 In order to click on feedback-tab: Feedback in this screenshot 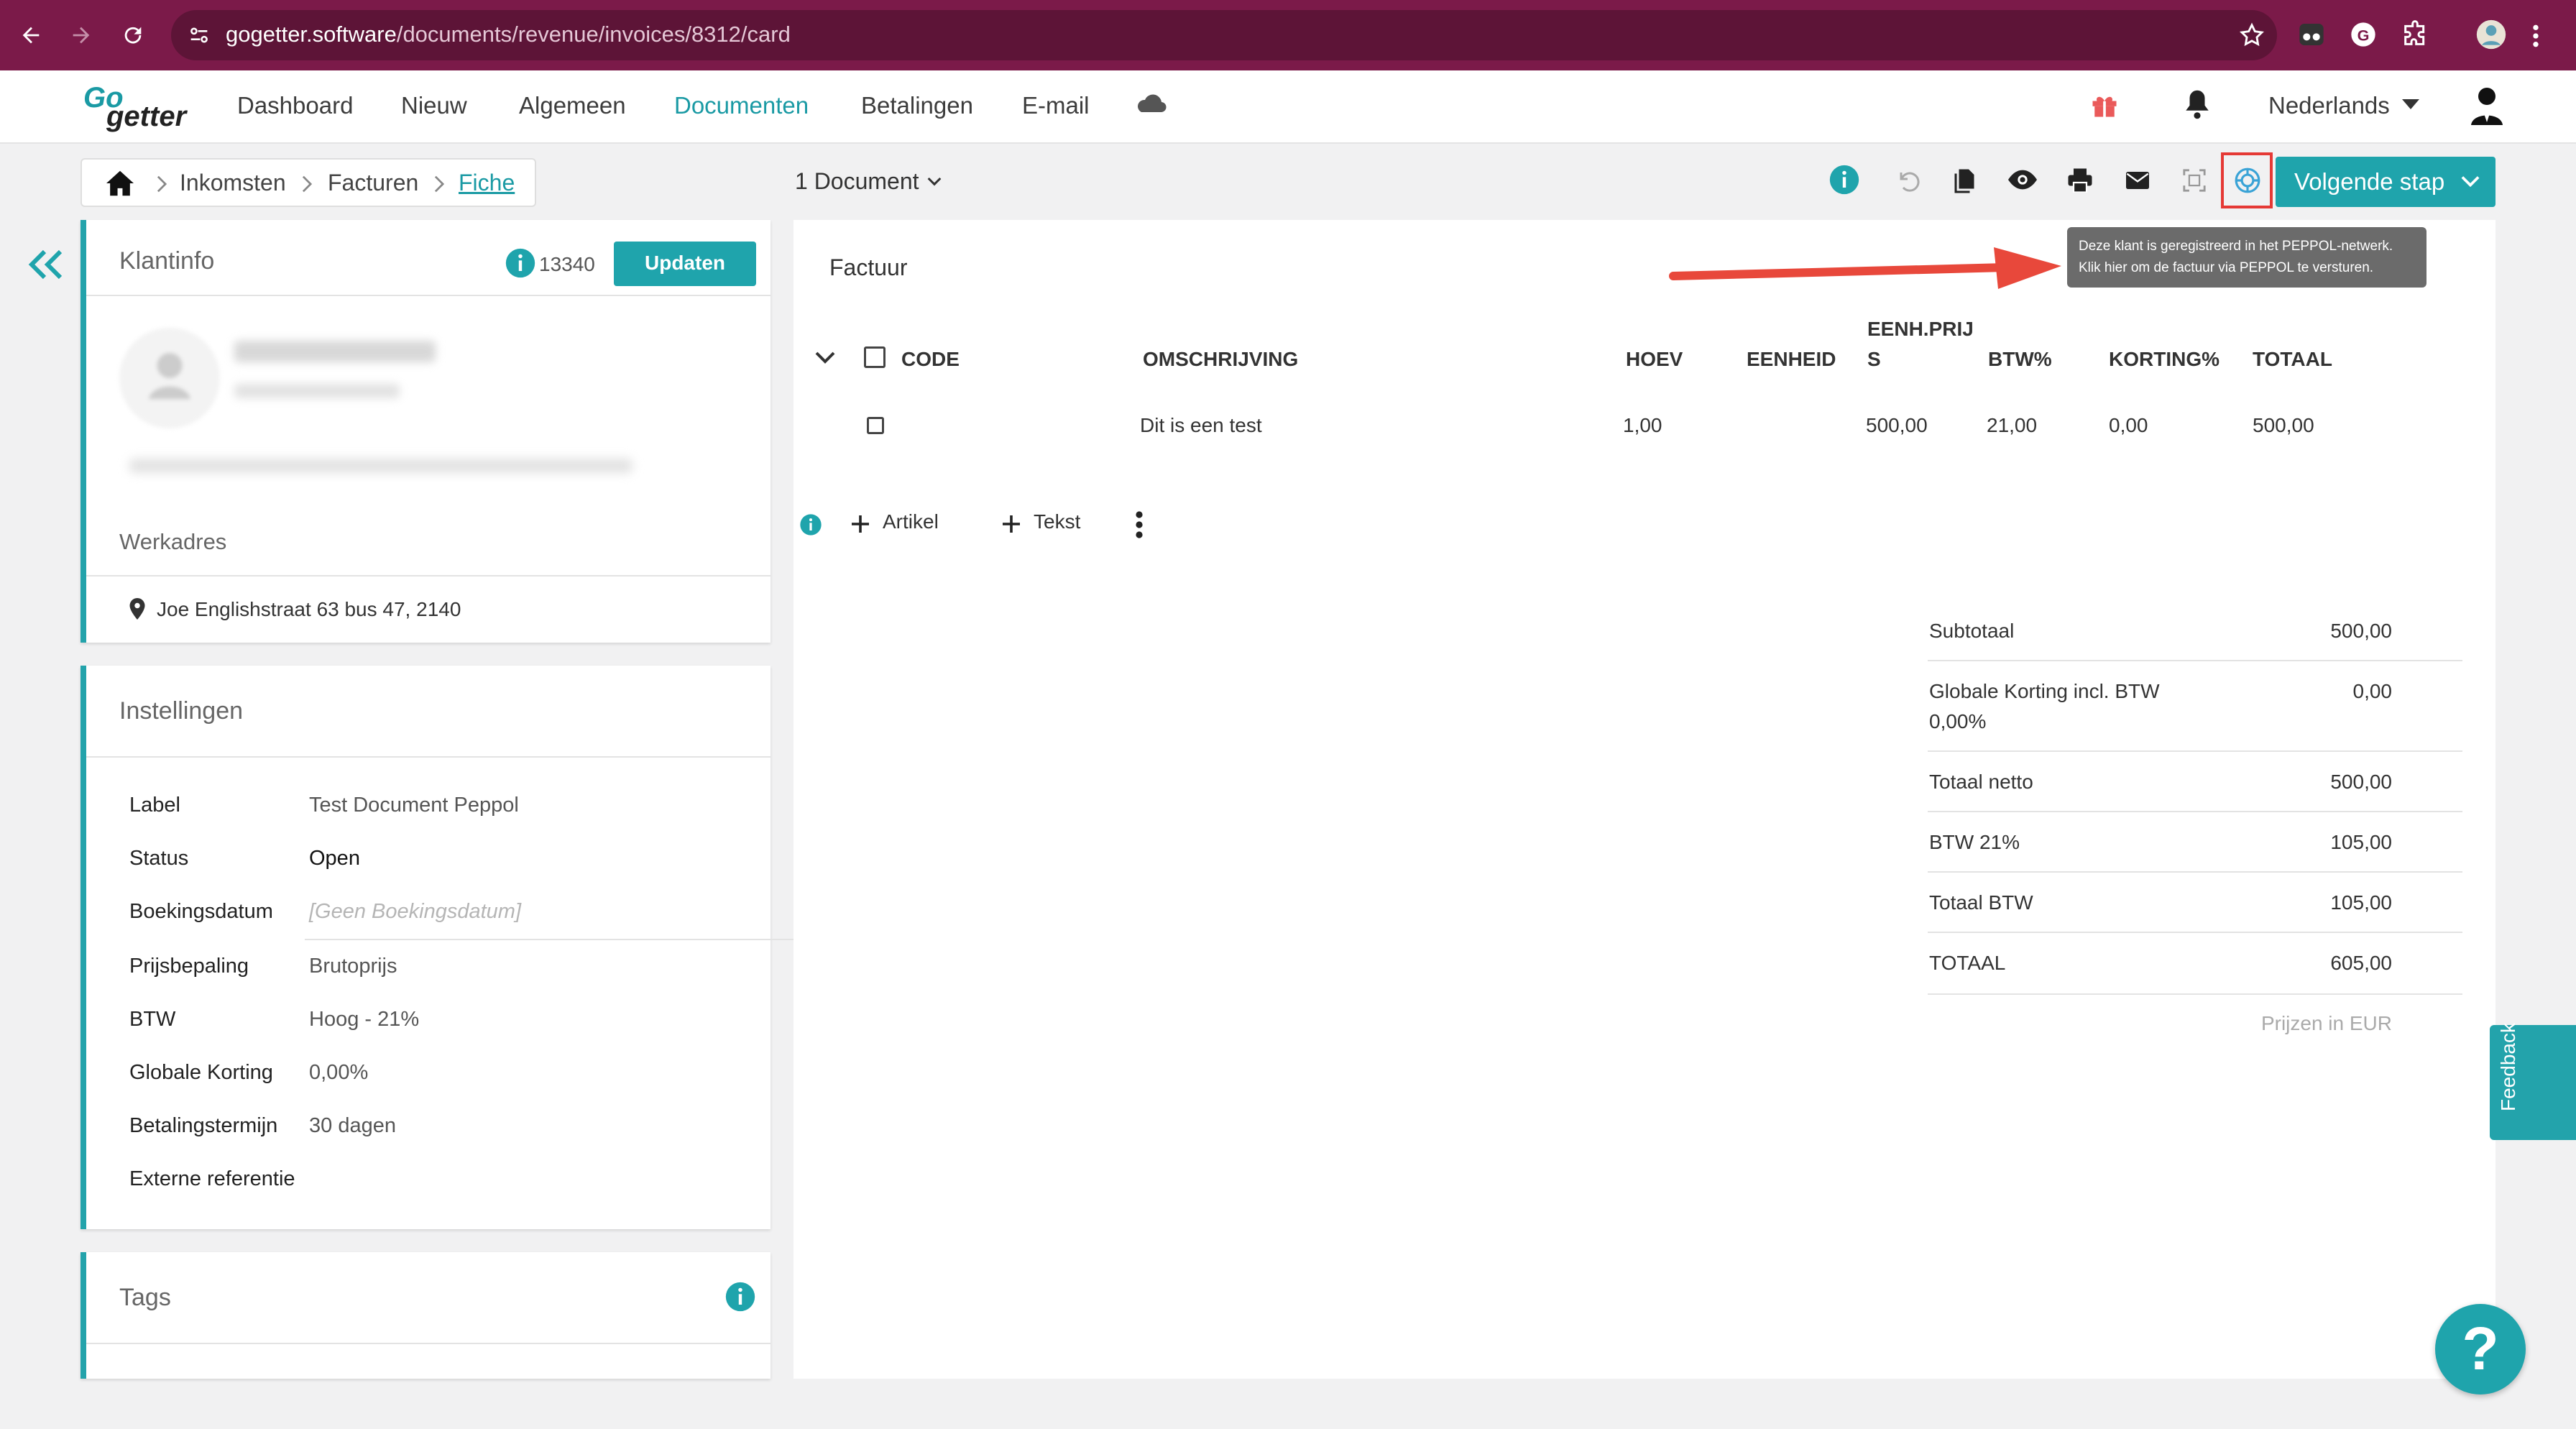, I will do `click(2533, 1081)`.